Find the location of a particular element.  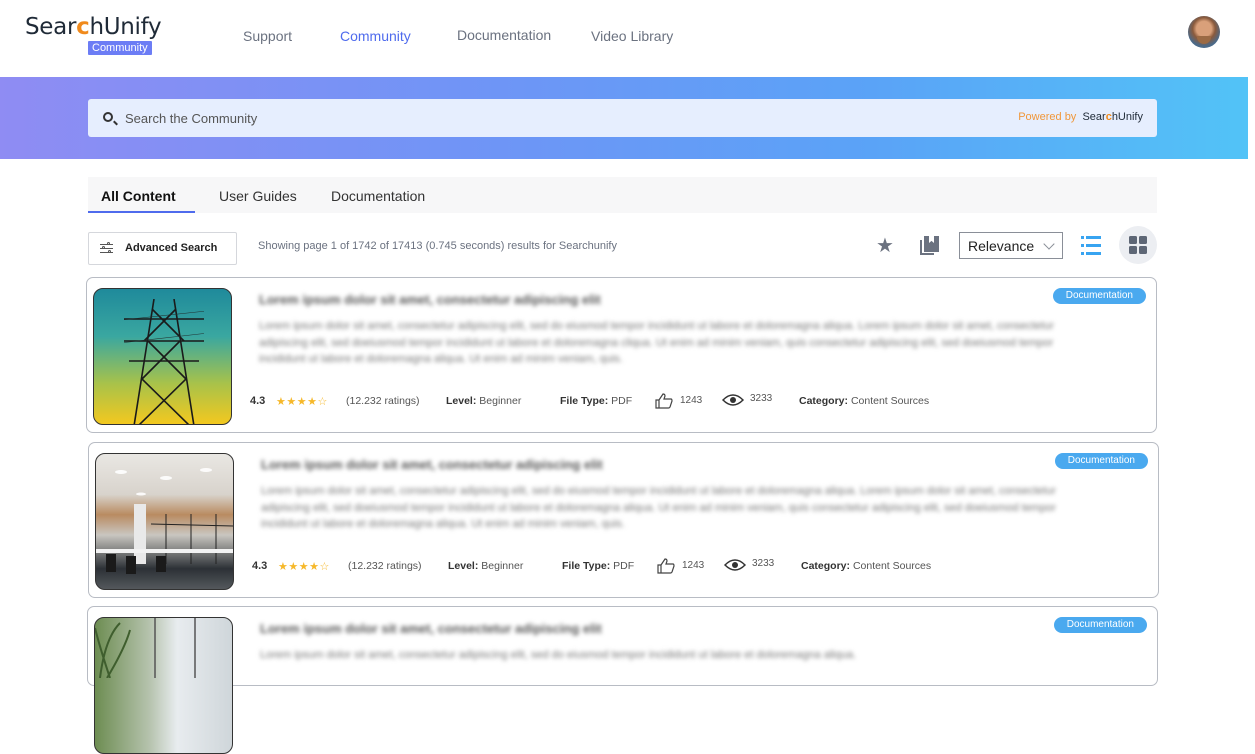

tab-all-content: All Content is located at coordinates (138, 196).